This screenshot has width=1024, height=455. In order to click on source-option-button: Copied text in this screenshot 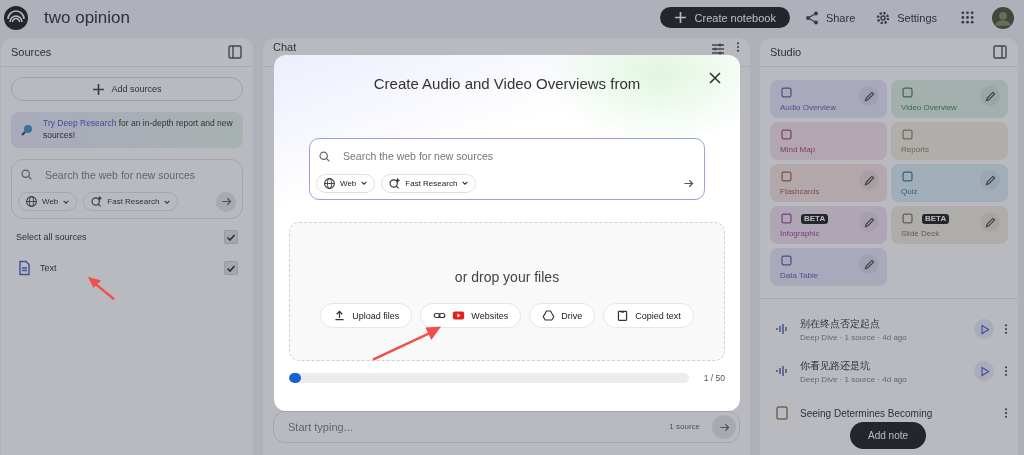, I will do `click(648, 315)`.